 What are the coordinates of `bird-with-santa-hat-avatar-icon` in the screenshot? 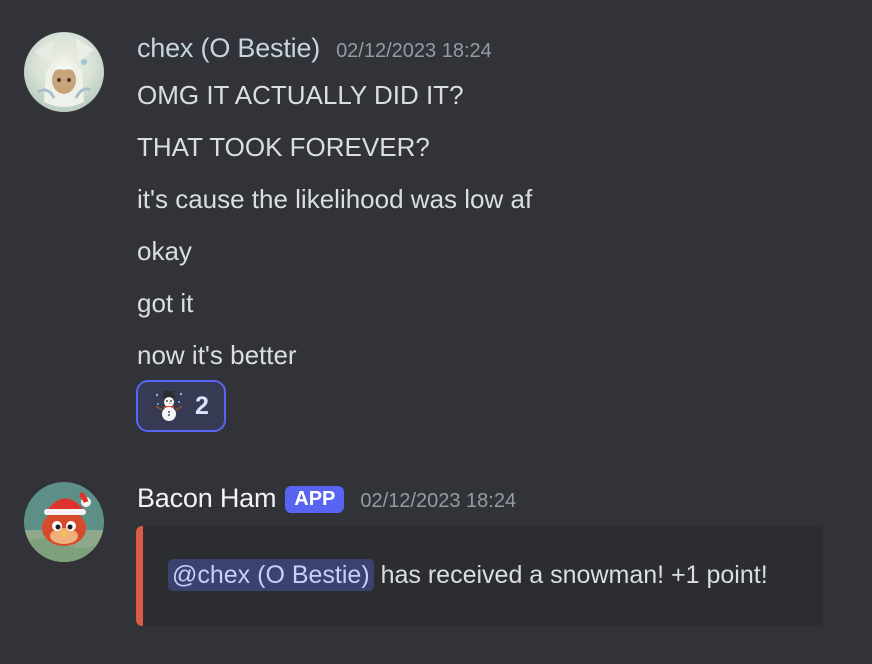 It's located at (64, 522).